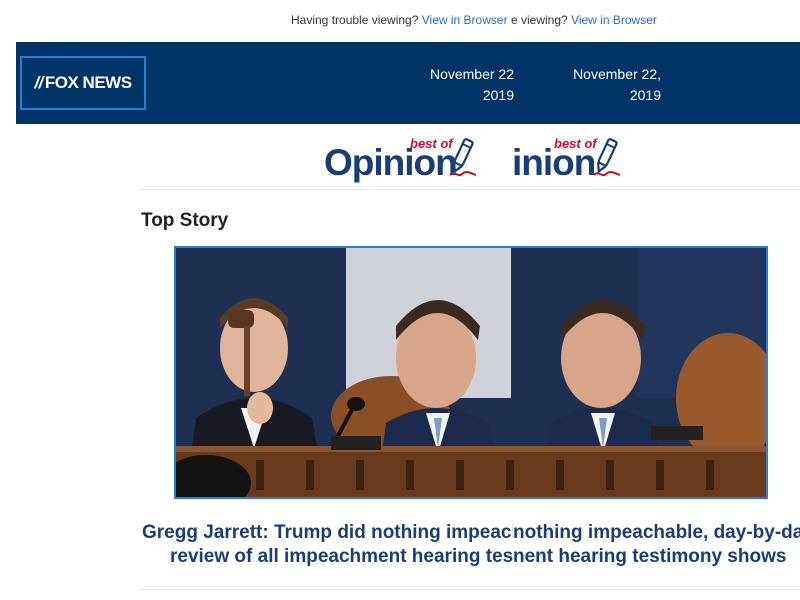  Describe the element at coordinates (617, 74) in the screenshot. I see `date2-line-1: November 22,` at that location.